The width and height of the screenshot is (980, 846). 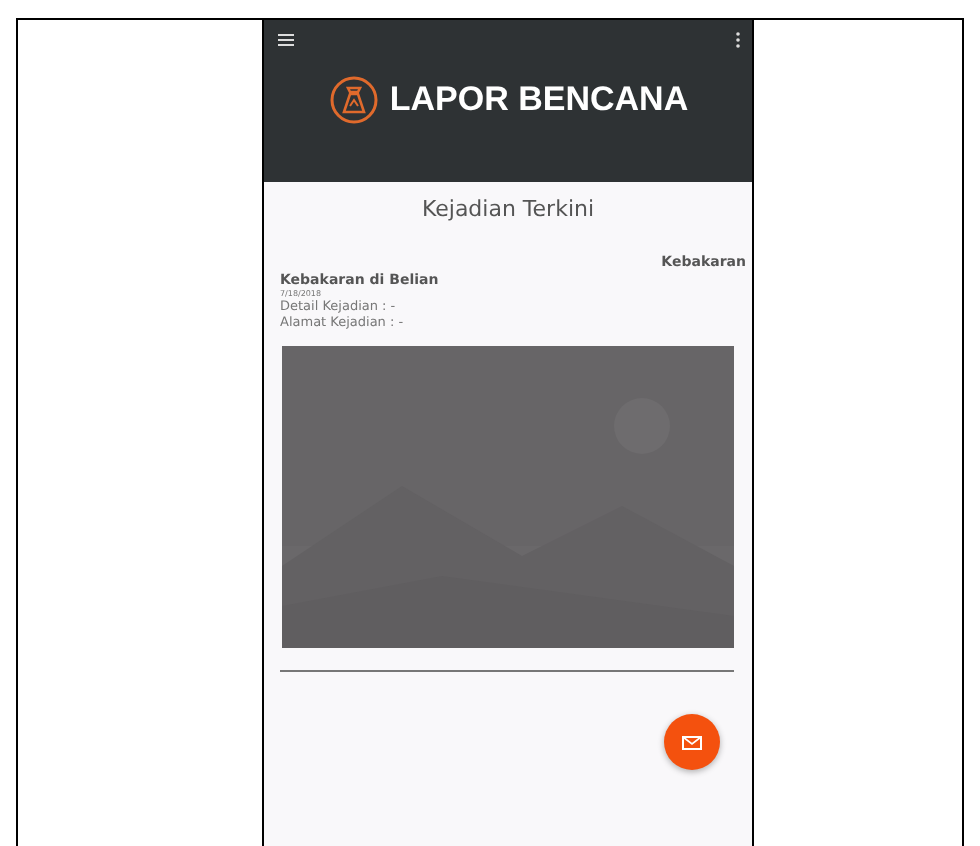 I want to click on message-button, so click(x=692, y=742).